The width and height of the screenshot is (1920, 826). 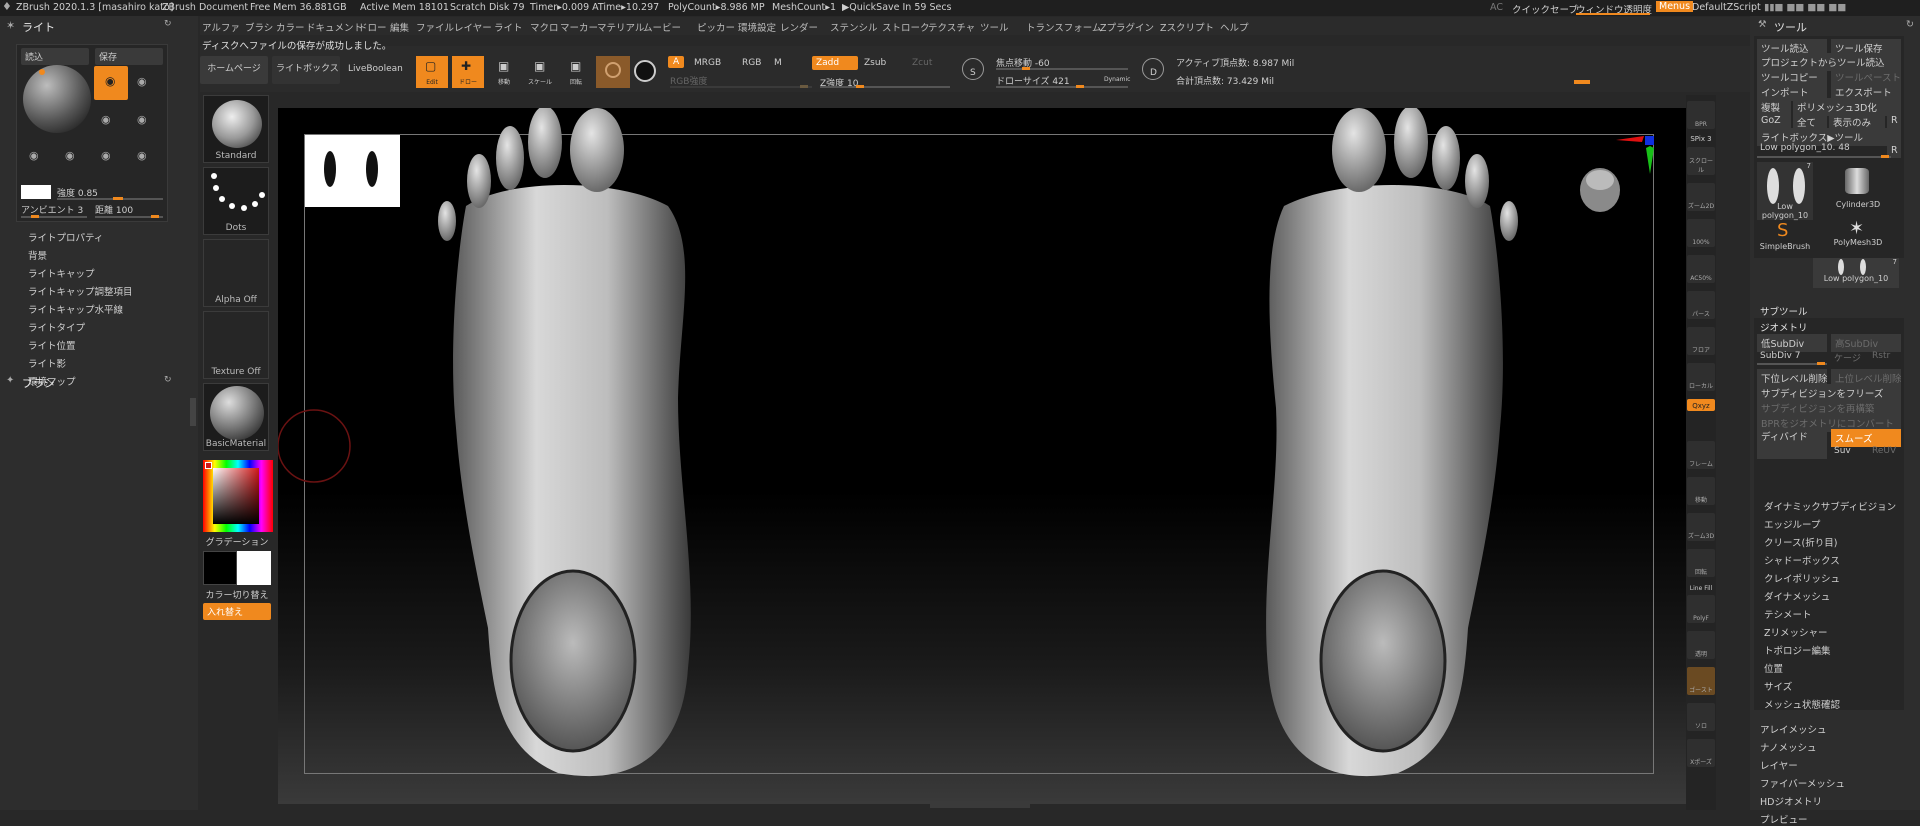 What do you see at coordinates (1824, 156) in the screenshot?
I see `tool-slider` at bounding box center [1824, 156].